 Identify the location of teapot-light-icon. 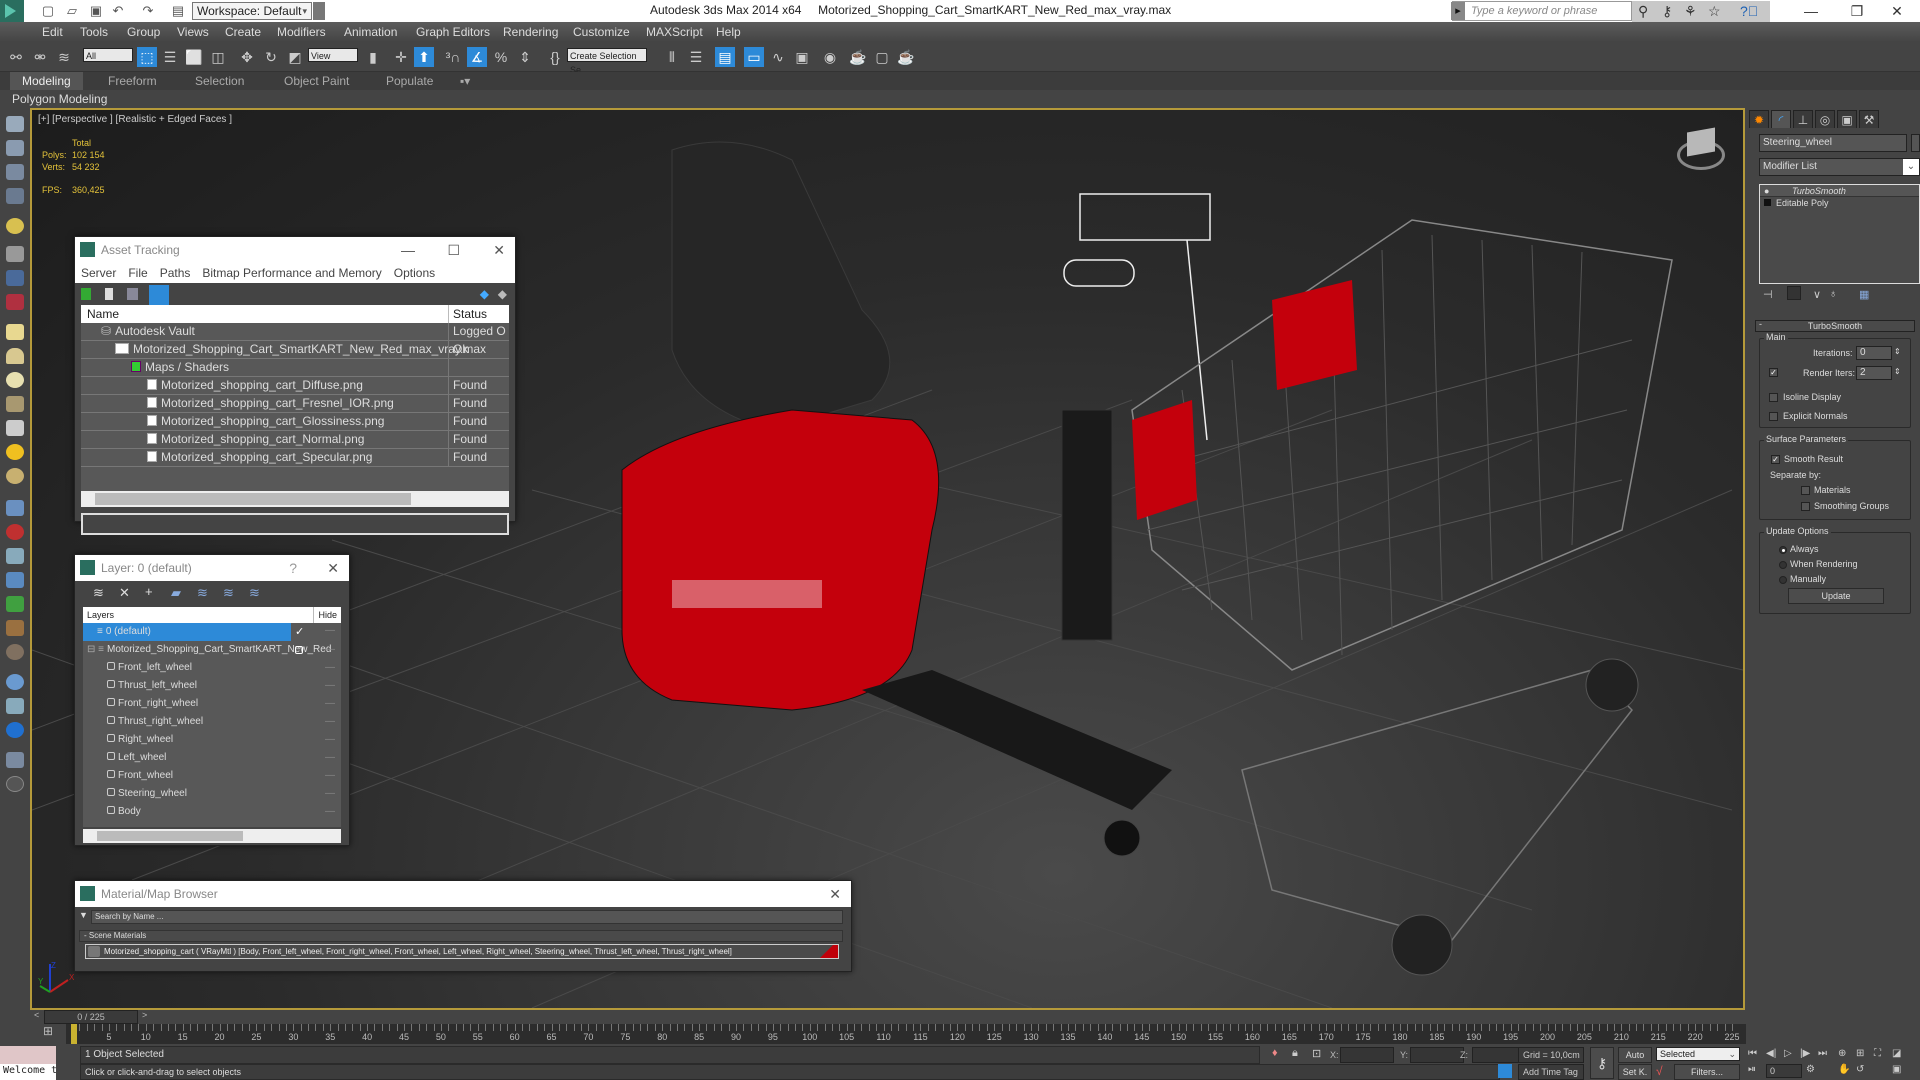
(15, 404).